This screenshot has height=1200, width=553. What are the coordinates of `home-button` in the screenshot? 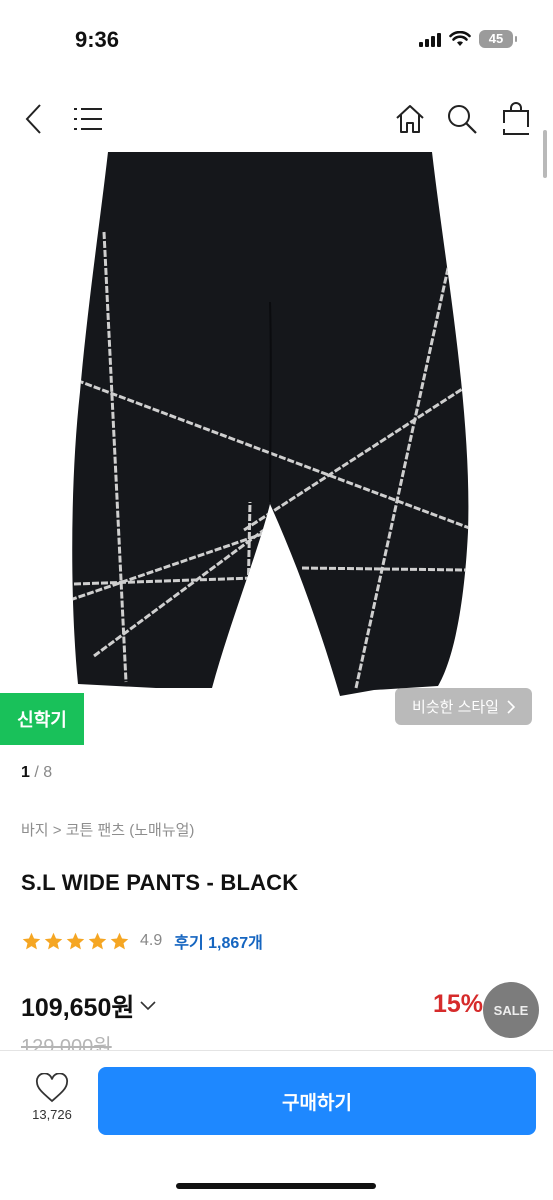 It's located at (410, 119).